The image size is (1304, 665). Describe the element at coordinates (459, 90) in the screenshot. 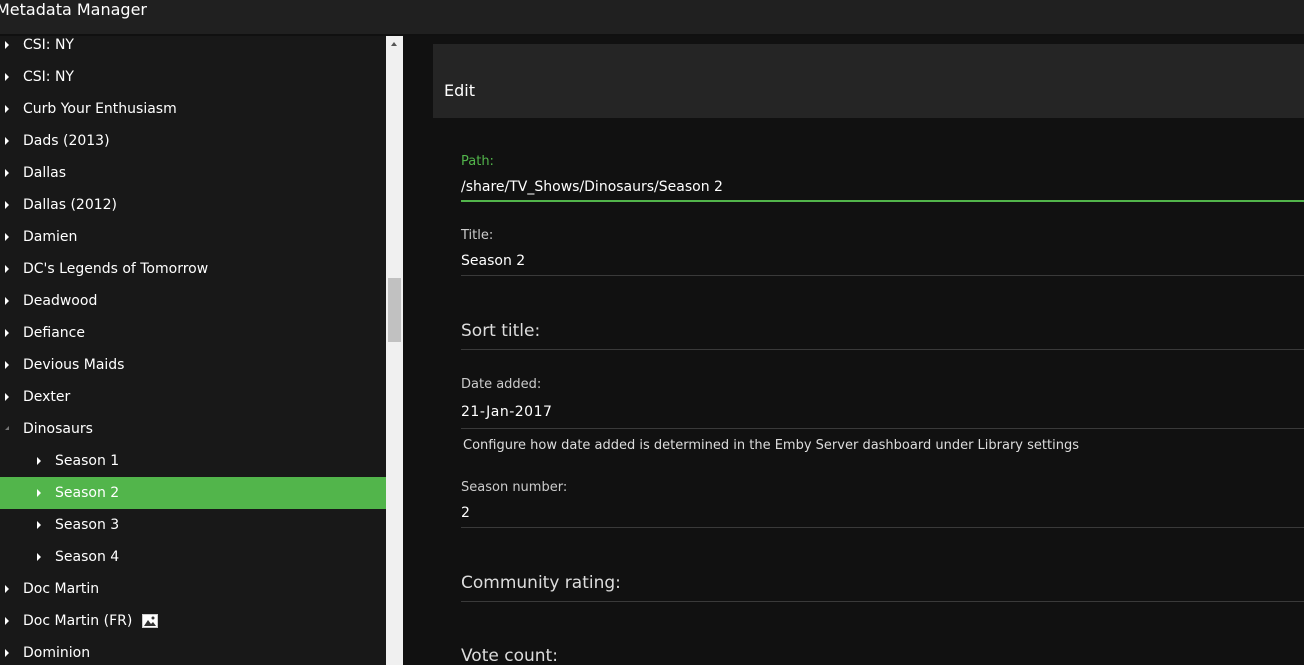

I see `edit-heading: Edit` at that location.